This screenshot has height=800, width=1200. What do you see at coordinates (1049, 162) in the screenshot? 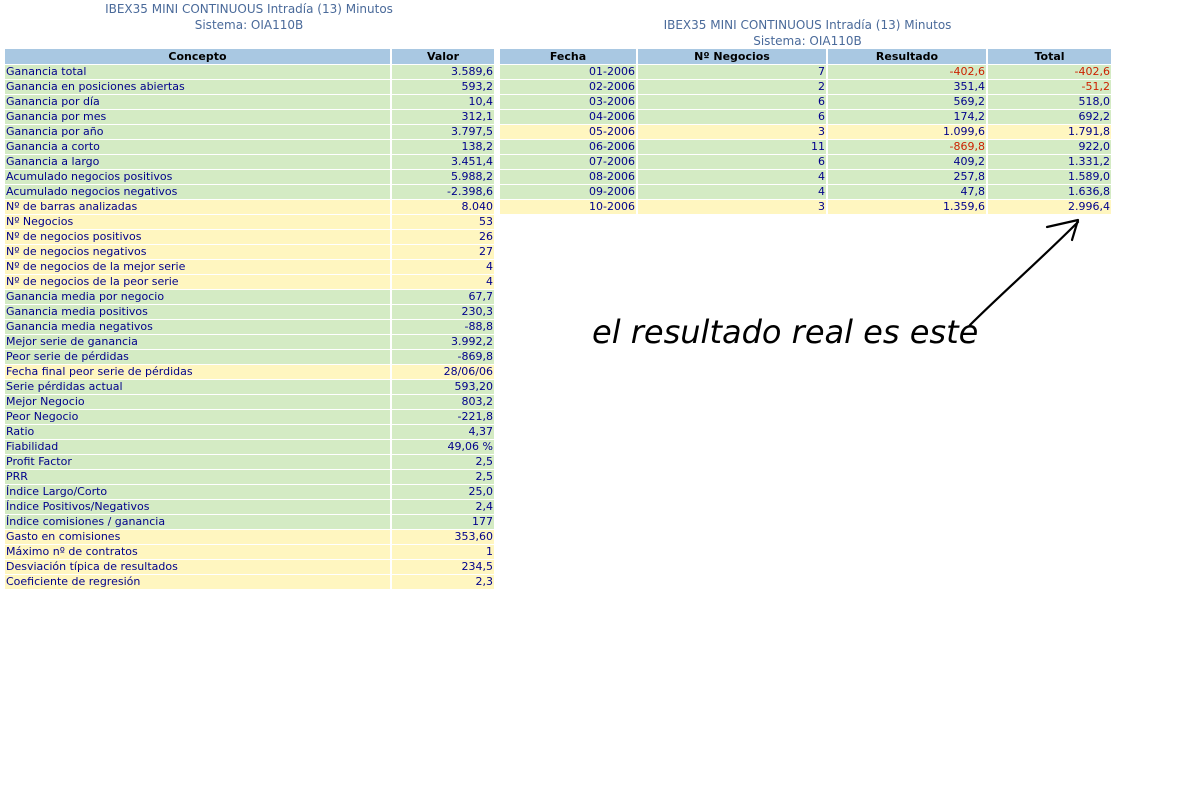
I see `monthly-total-cell: 1.331,2` at bounding box center [1049, 162].